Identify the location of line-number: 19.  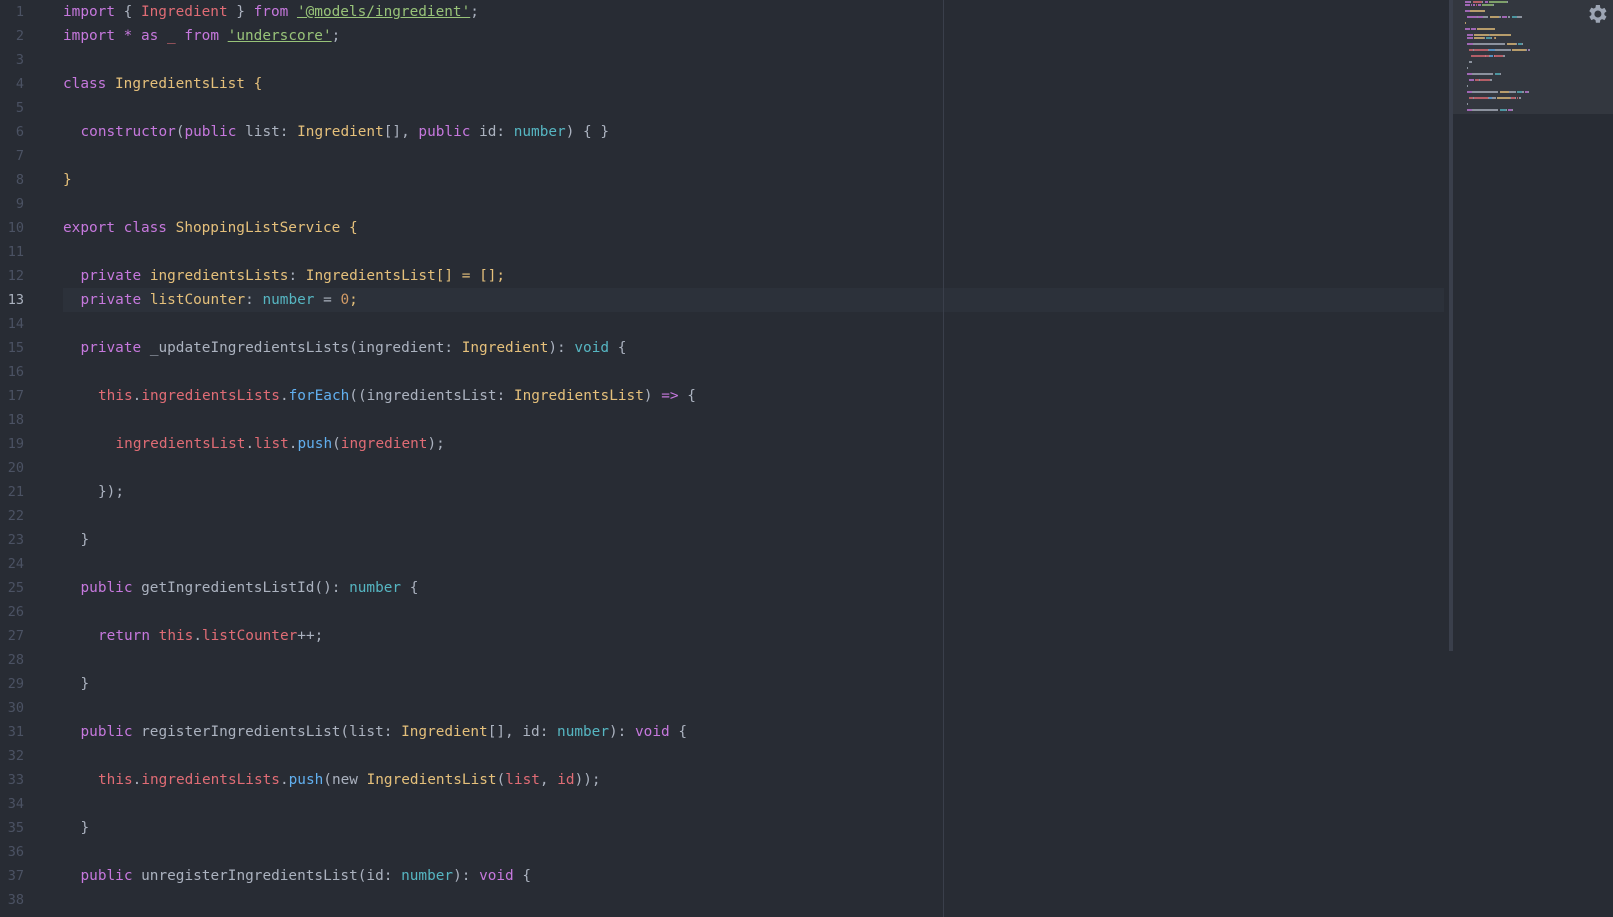
(12, 444).